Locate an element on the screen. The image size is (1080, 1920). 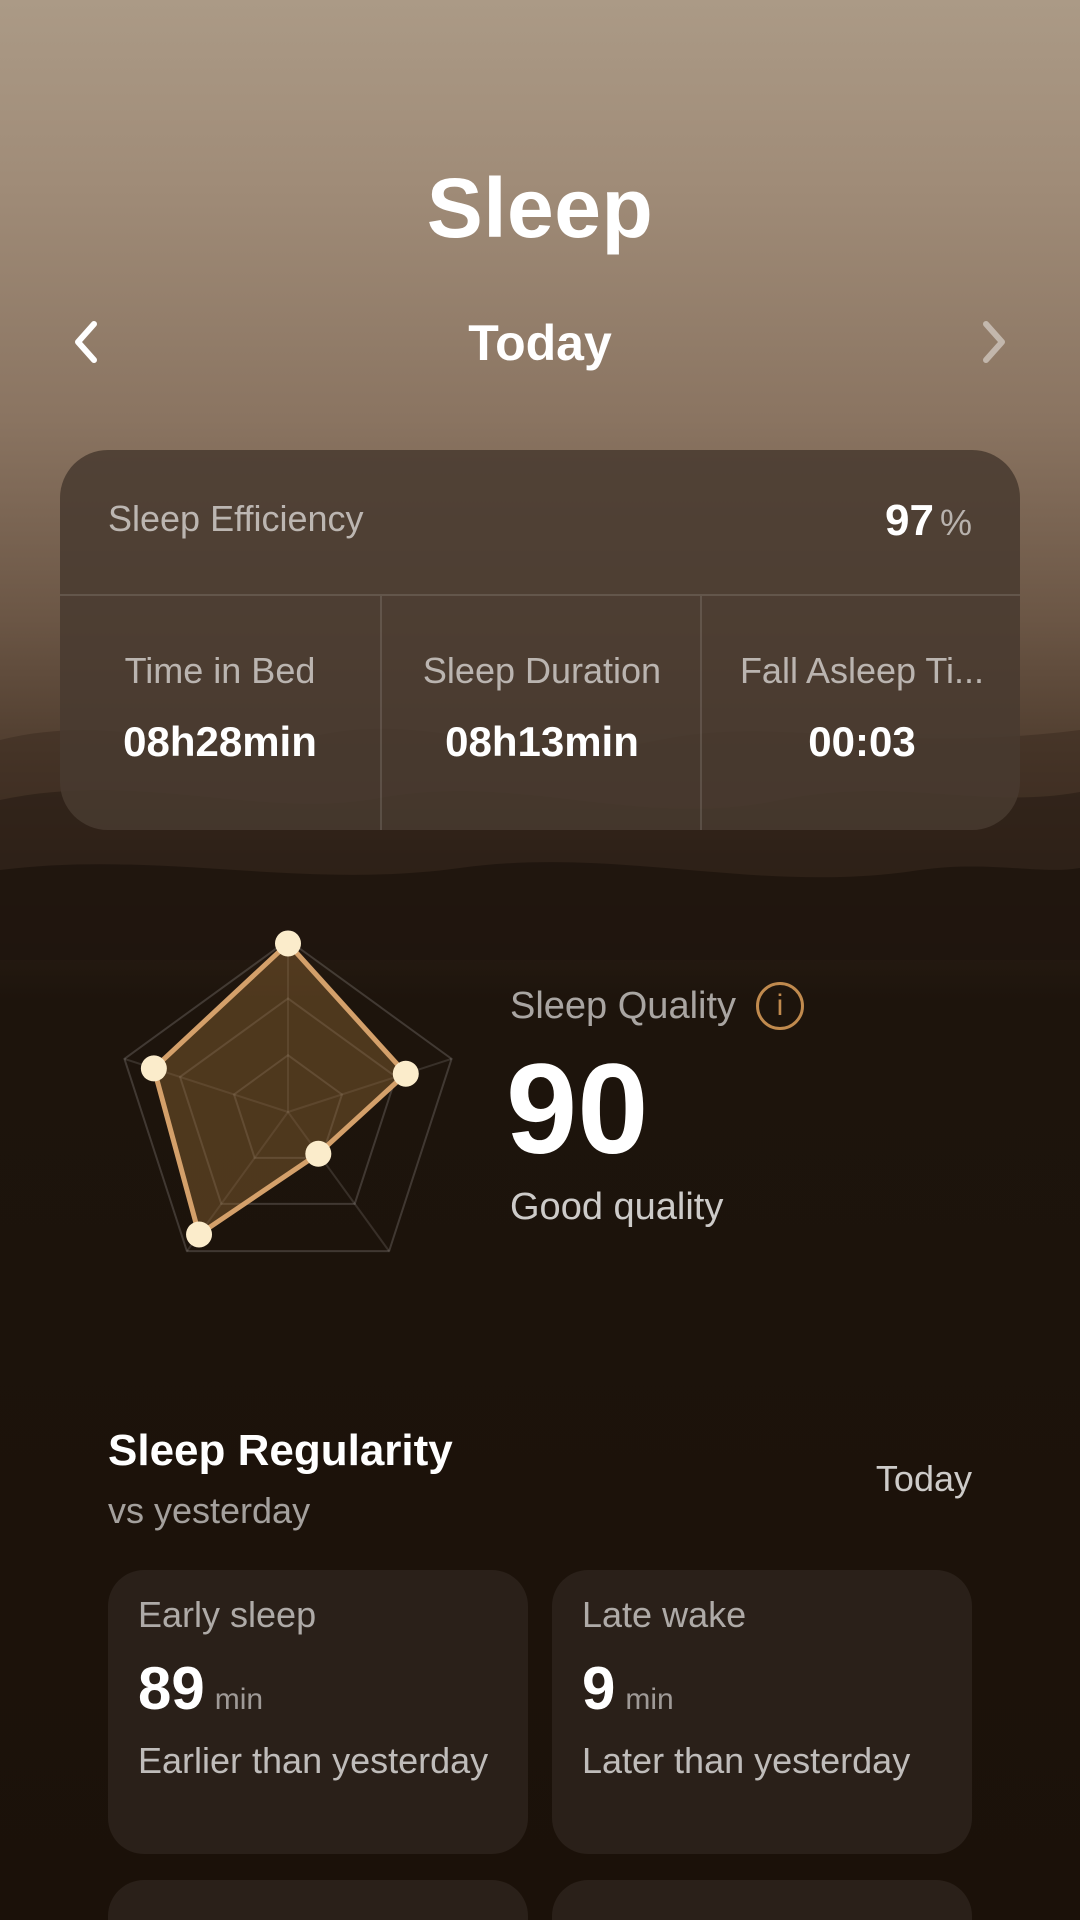
sleep-quality-radar-chart is located at coordinates (288, 1091).